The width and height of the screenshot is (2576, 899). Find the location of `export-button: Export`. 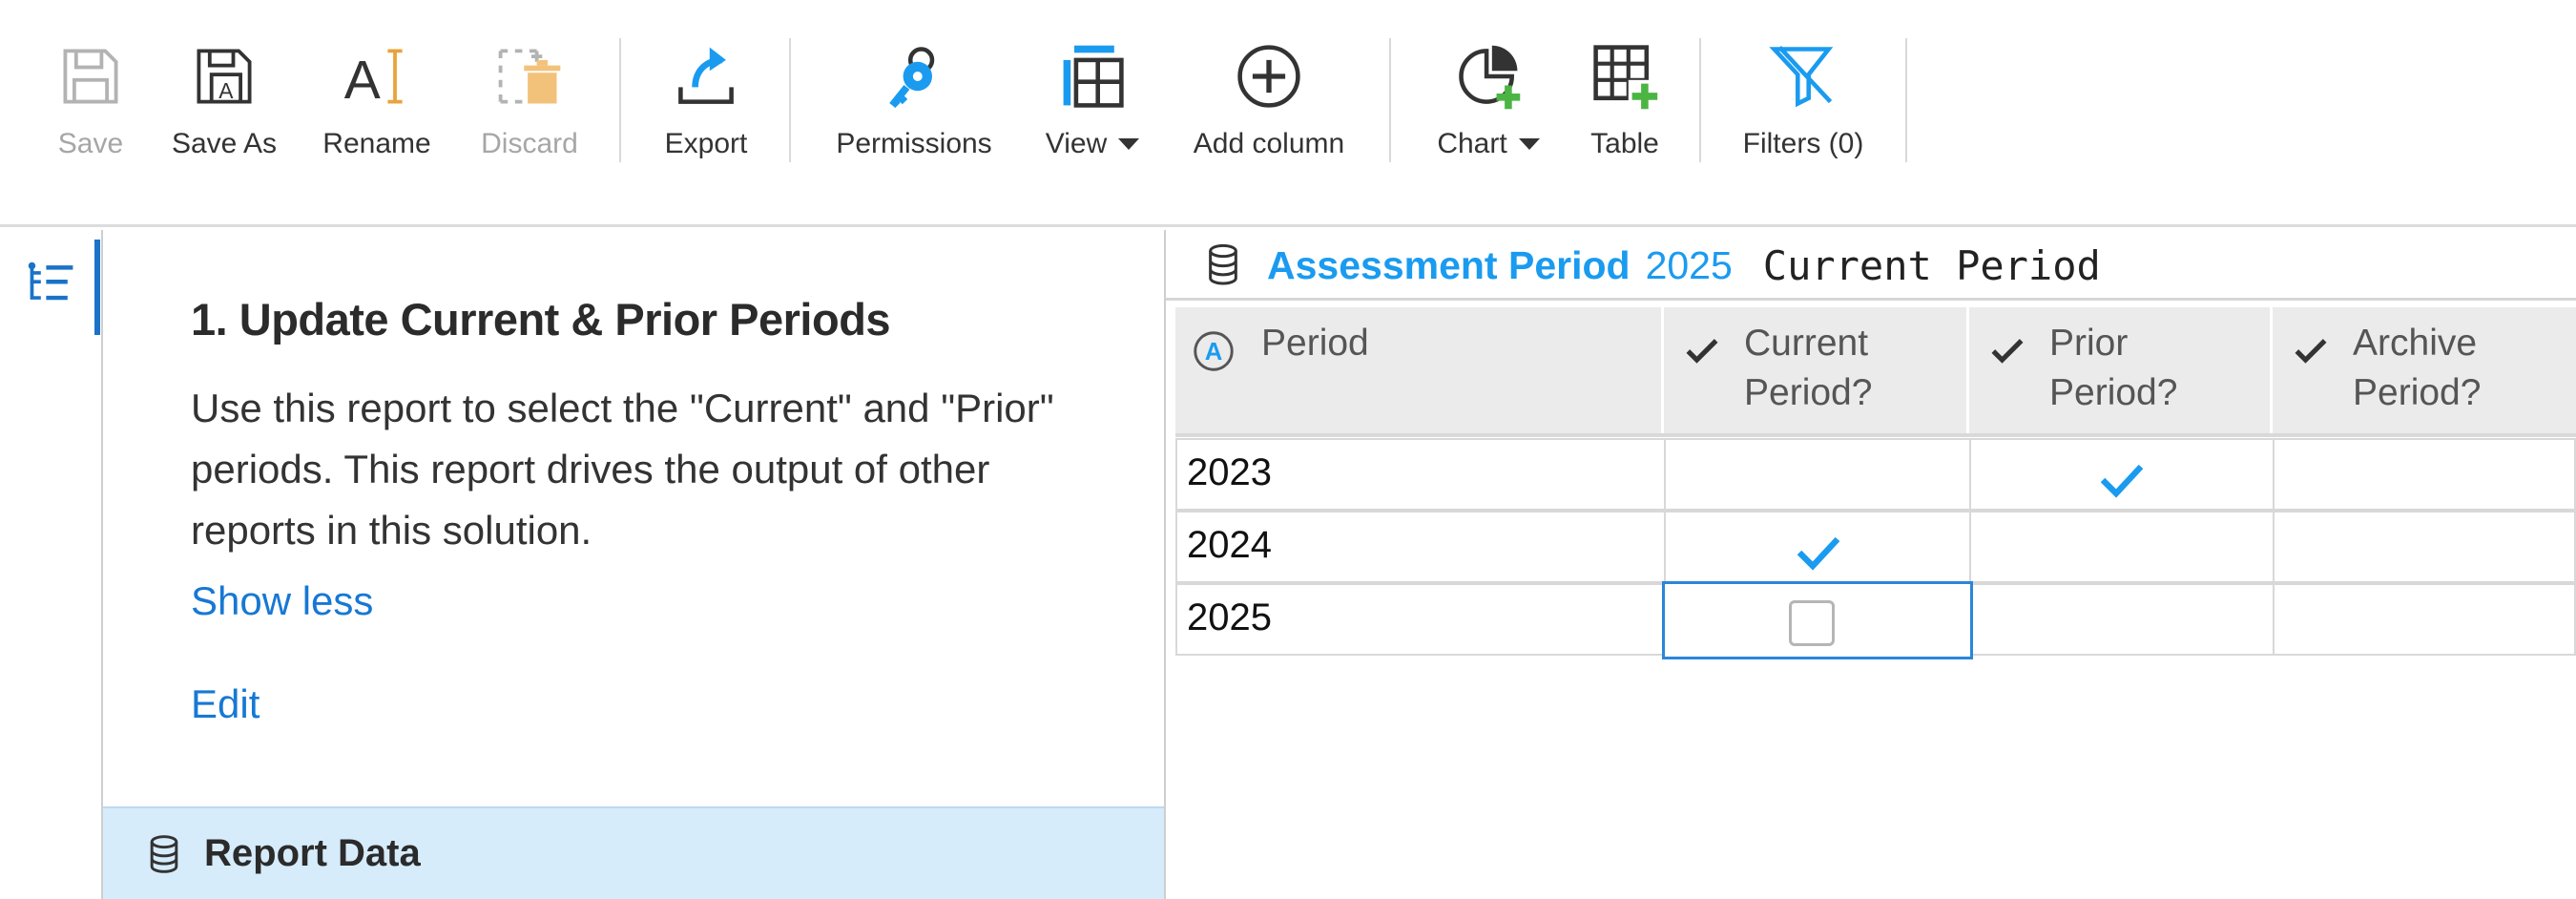

export-button: Export is located at coordinates (706, 105).